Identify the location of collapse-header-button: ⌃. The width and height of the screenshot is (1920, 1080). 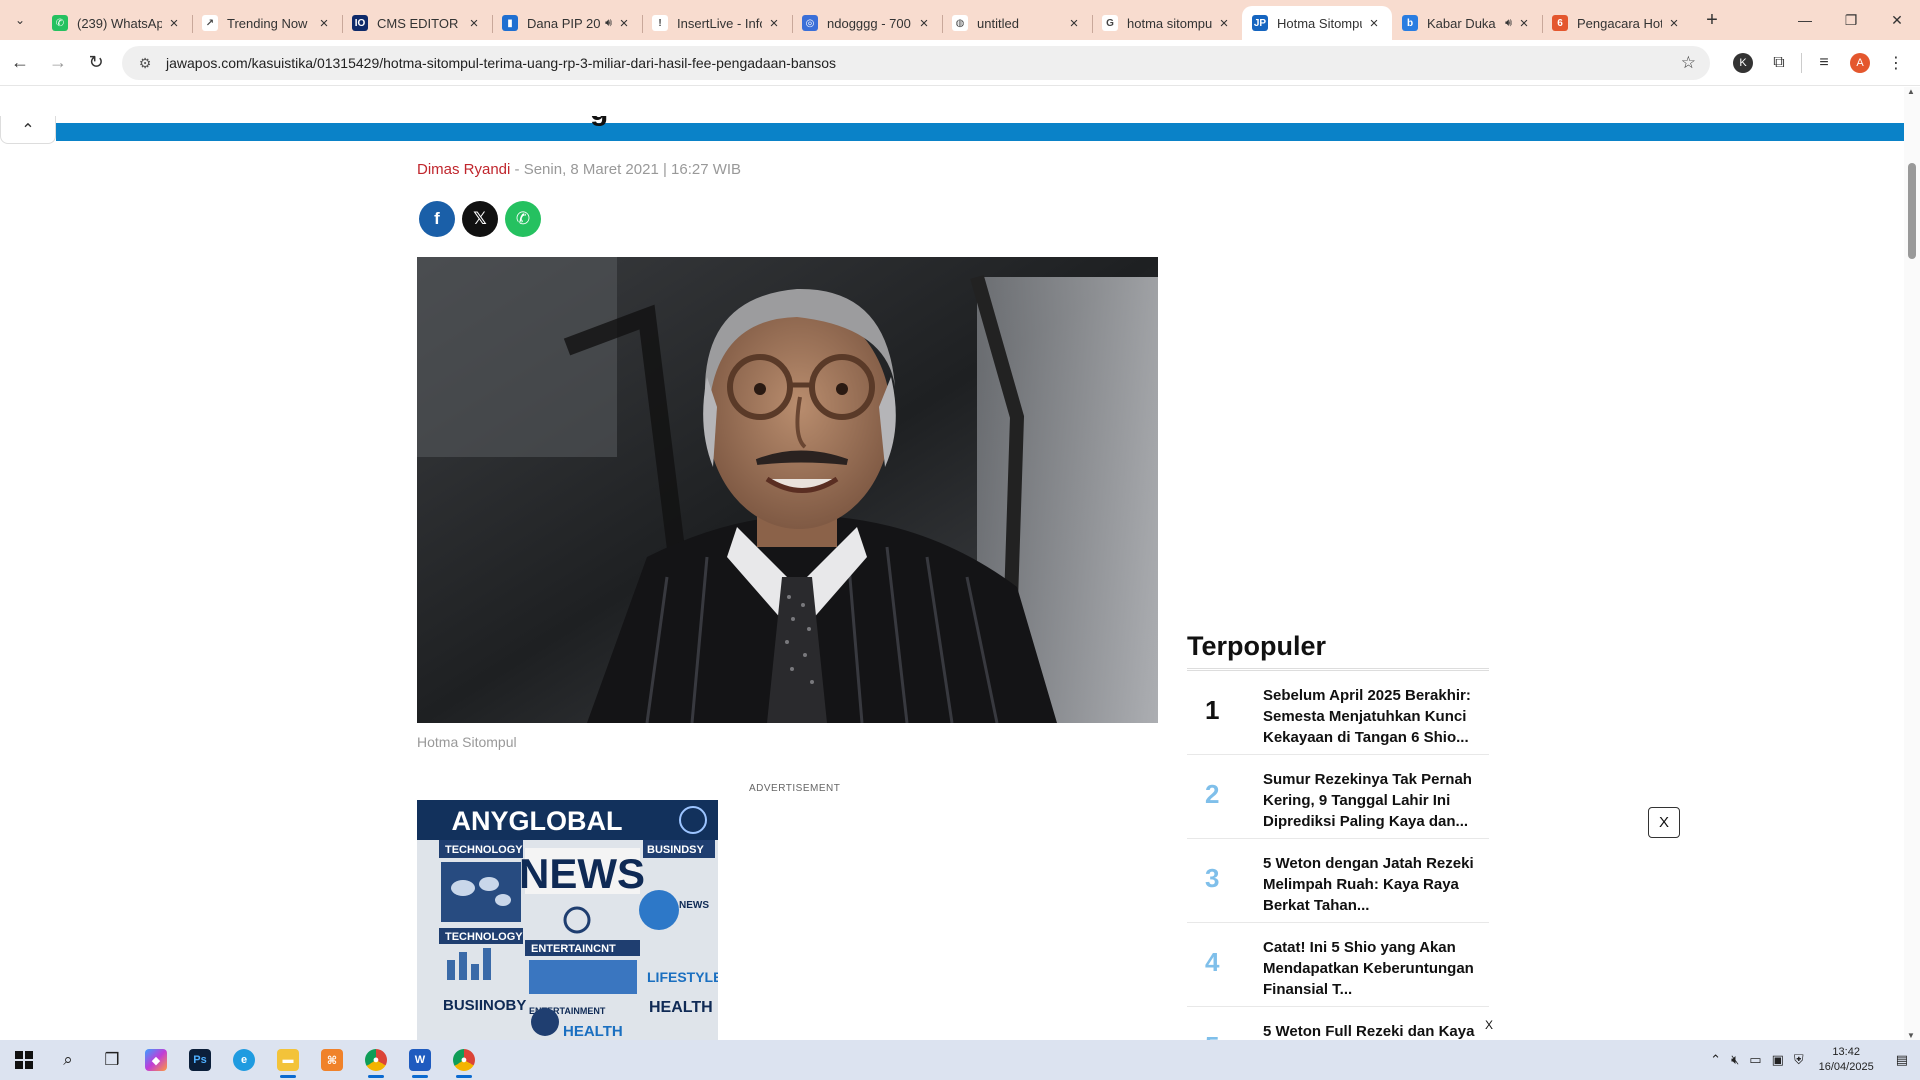
(28, 130).